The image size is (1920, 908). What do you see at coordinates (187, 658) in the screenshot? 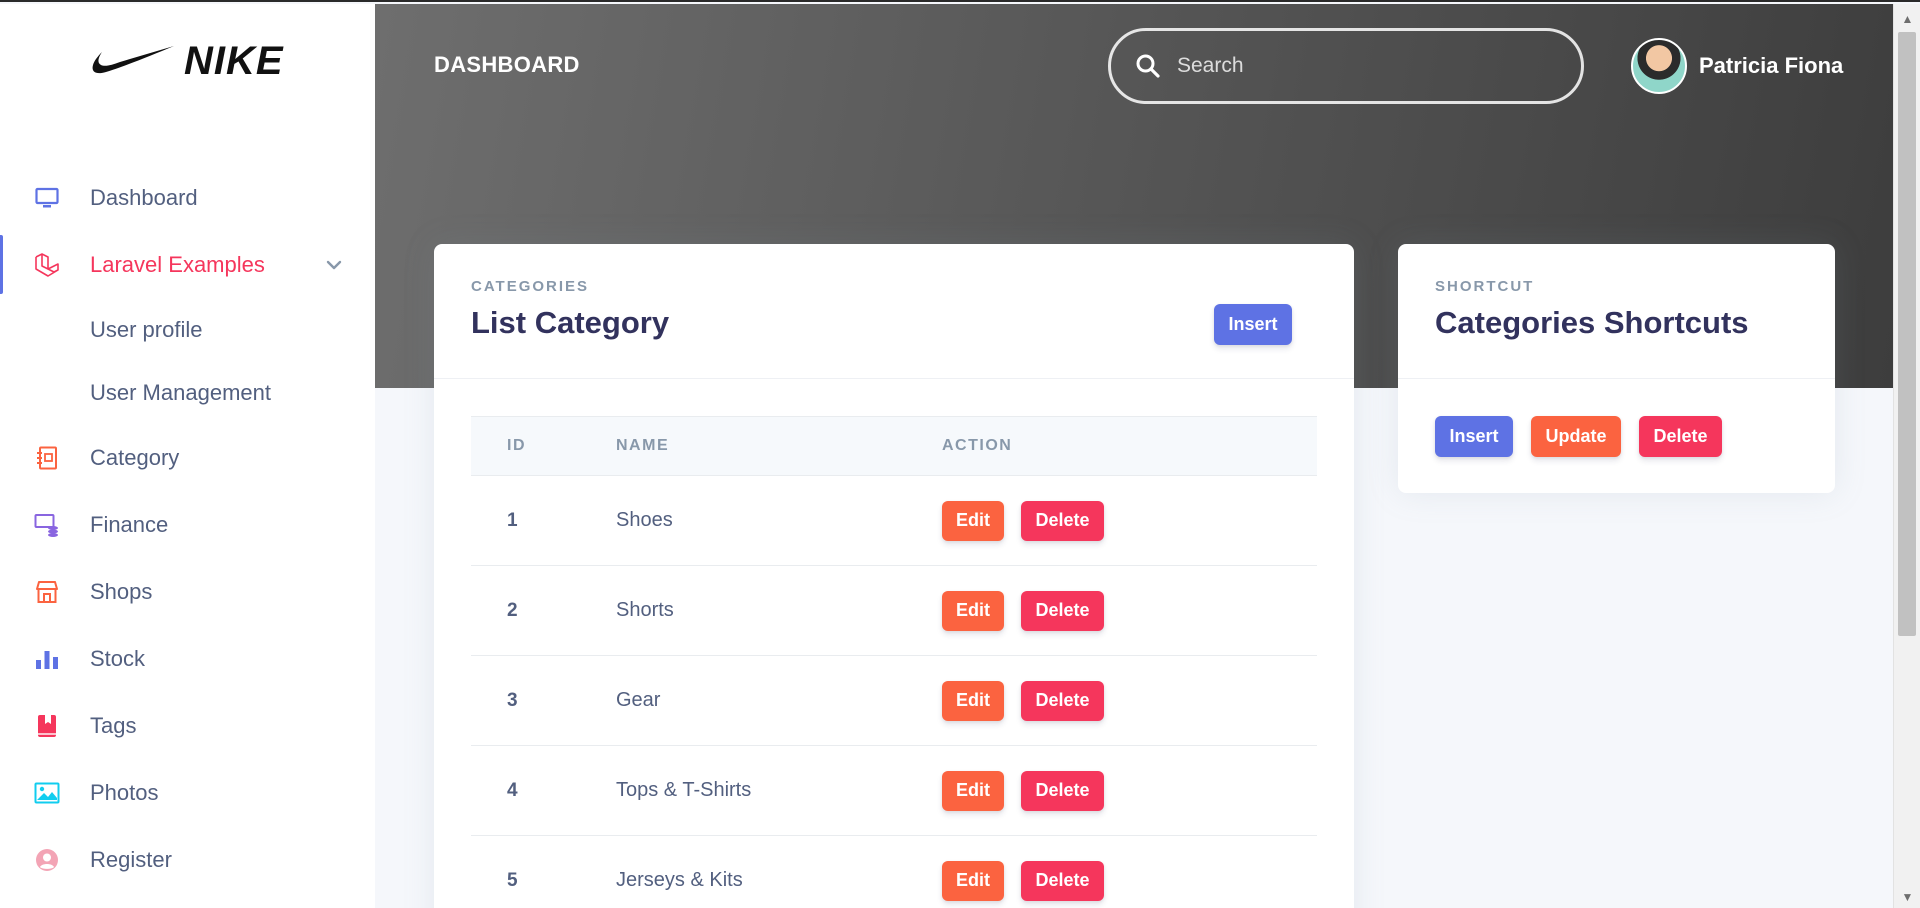
I see `sidebar-item-stock: Stock` at bounding box center [187, 658].